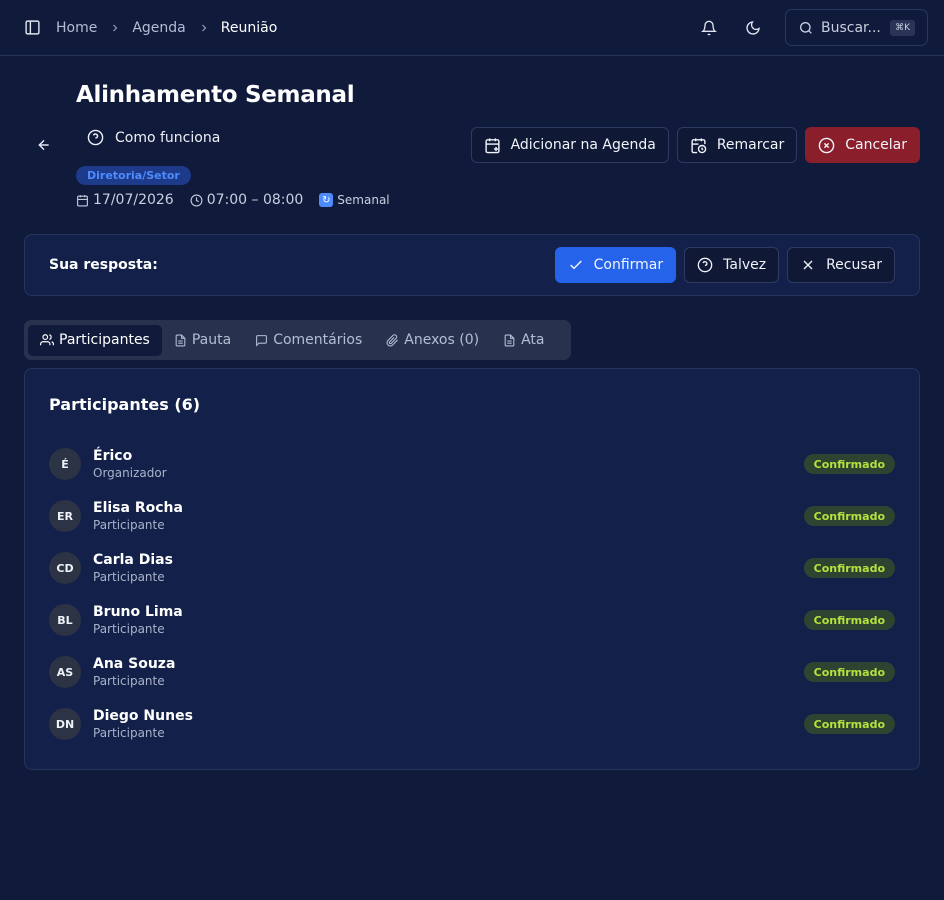 The width and height of the screenshot is (944, 900). I want to click on participant-name: Diego Nunes, so click(143, 716).